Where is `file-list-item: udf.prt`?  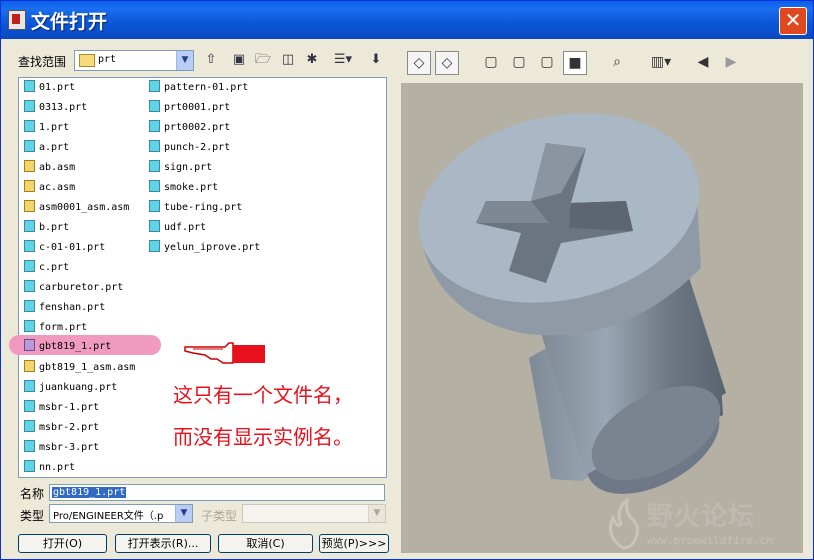
file-list-item: udf.prt is located at coordinates (177, 228).